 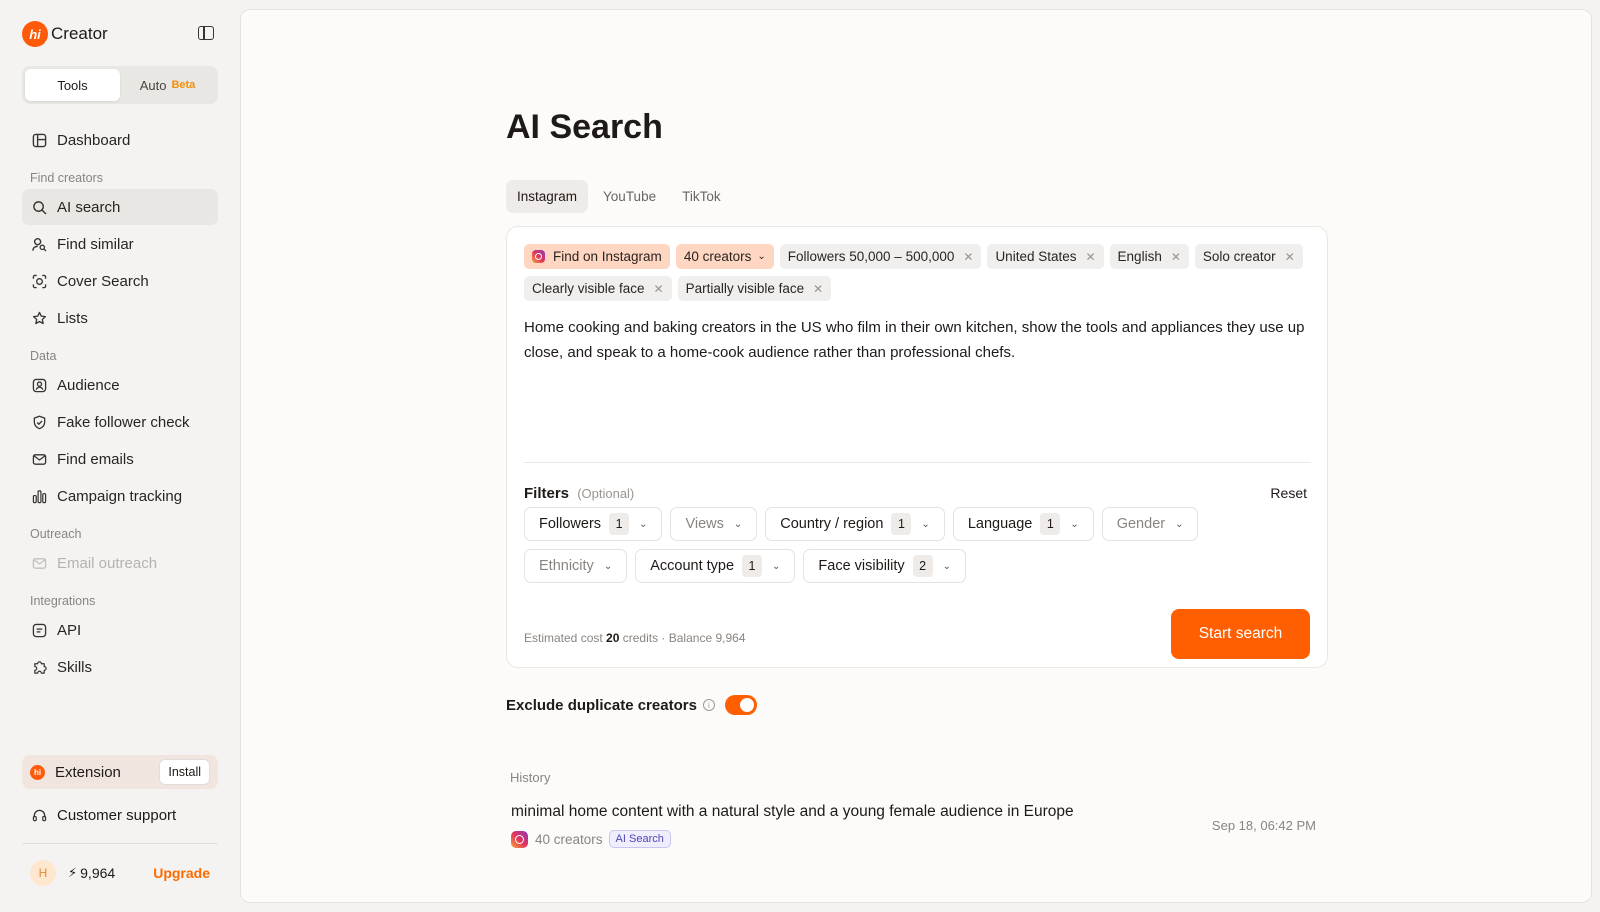 What do you see at coordinates (588, 288) in the screenshot?
I see `chip-label: Clearly visible face` at bounding box center [588, 288].